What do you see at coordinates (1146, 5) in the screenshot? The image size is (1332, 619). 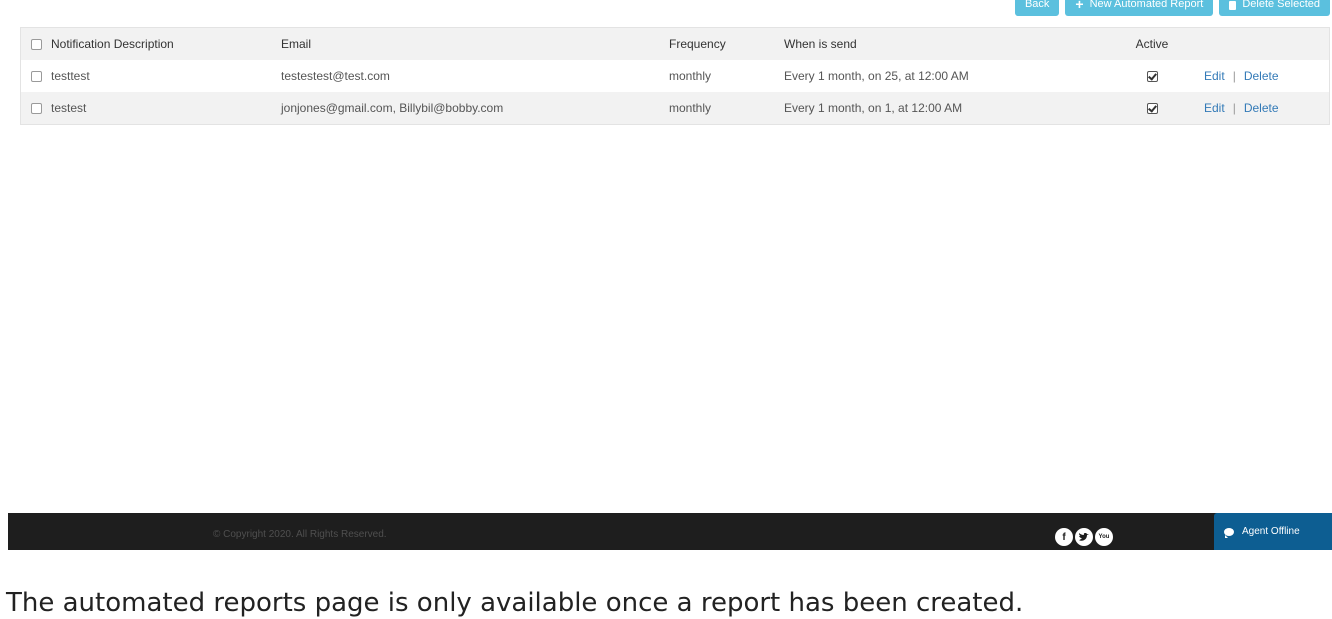 I see `new-report-label: New Automated Report` at bounding box center [1146, 5].